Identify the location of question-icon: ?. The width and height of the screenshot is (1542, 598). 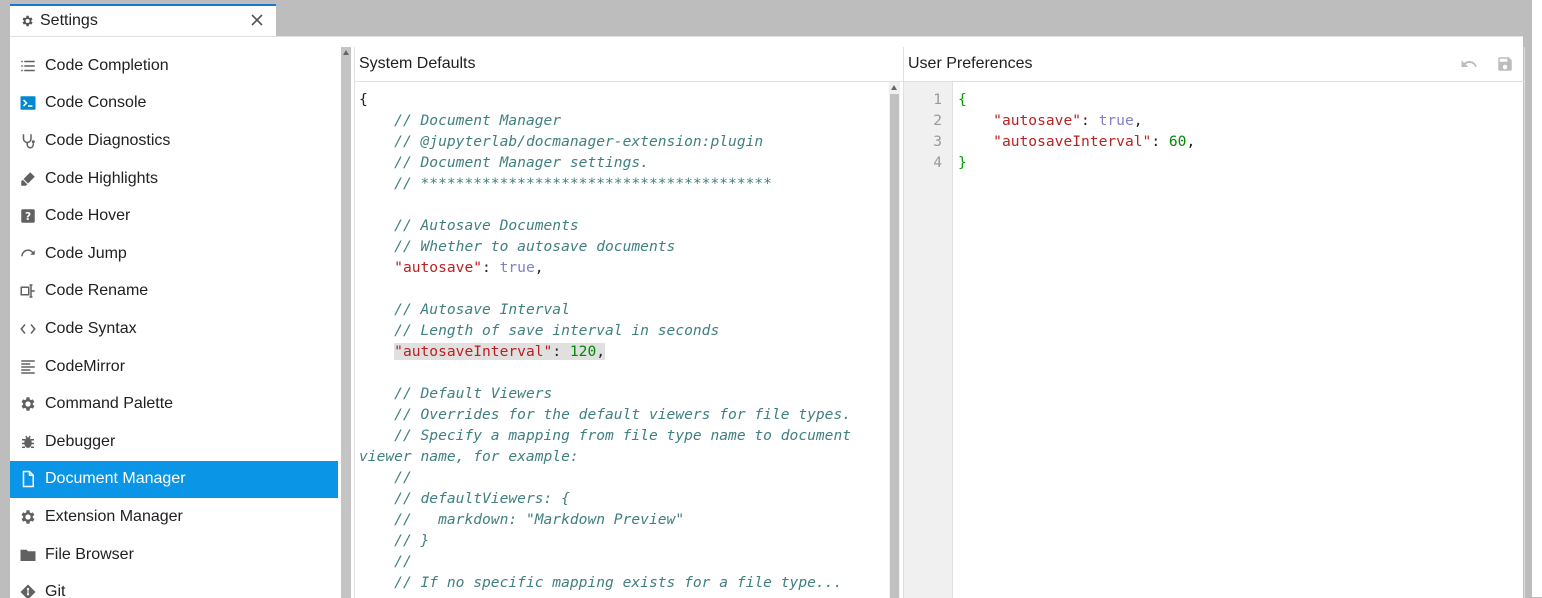
(28, 216).